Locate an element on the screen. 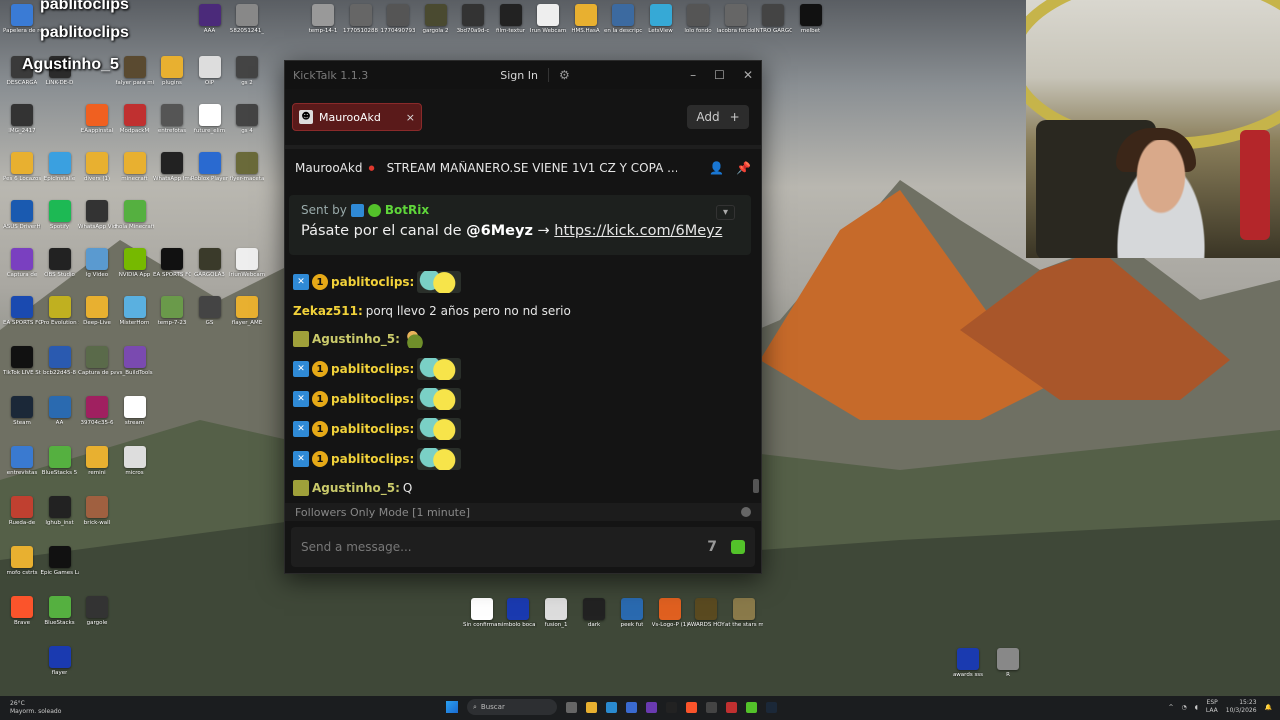 This screenshot has height=720, width=1280. desktop-icon: IriunWebcam is located at coordinates (247, 263).